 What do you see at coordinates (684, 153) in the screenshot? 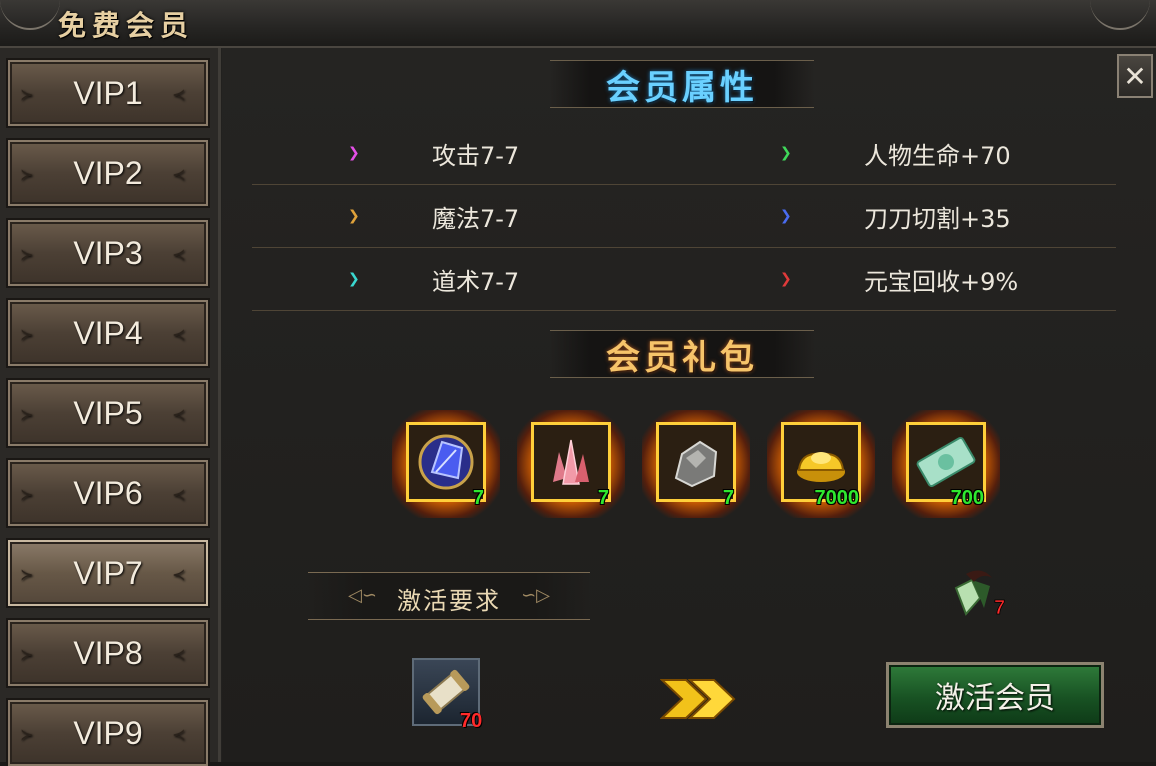
I see `attribute-row: ❯ 攻击7-7 ❯ 人物生命+70` at bounding box center [684, 153].